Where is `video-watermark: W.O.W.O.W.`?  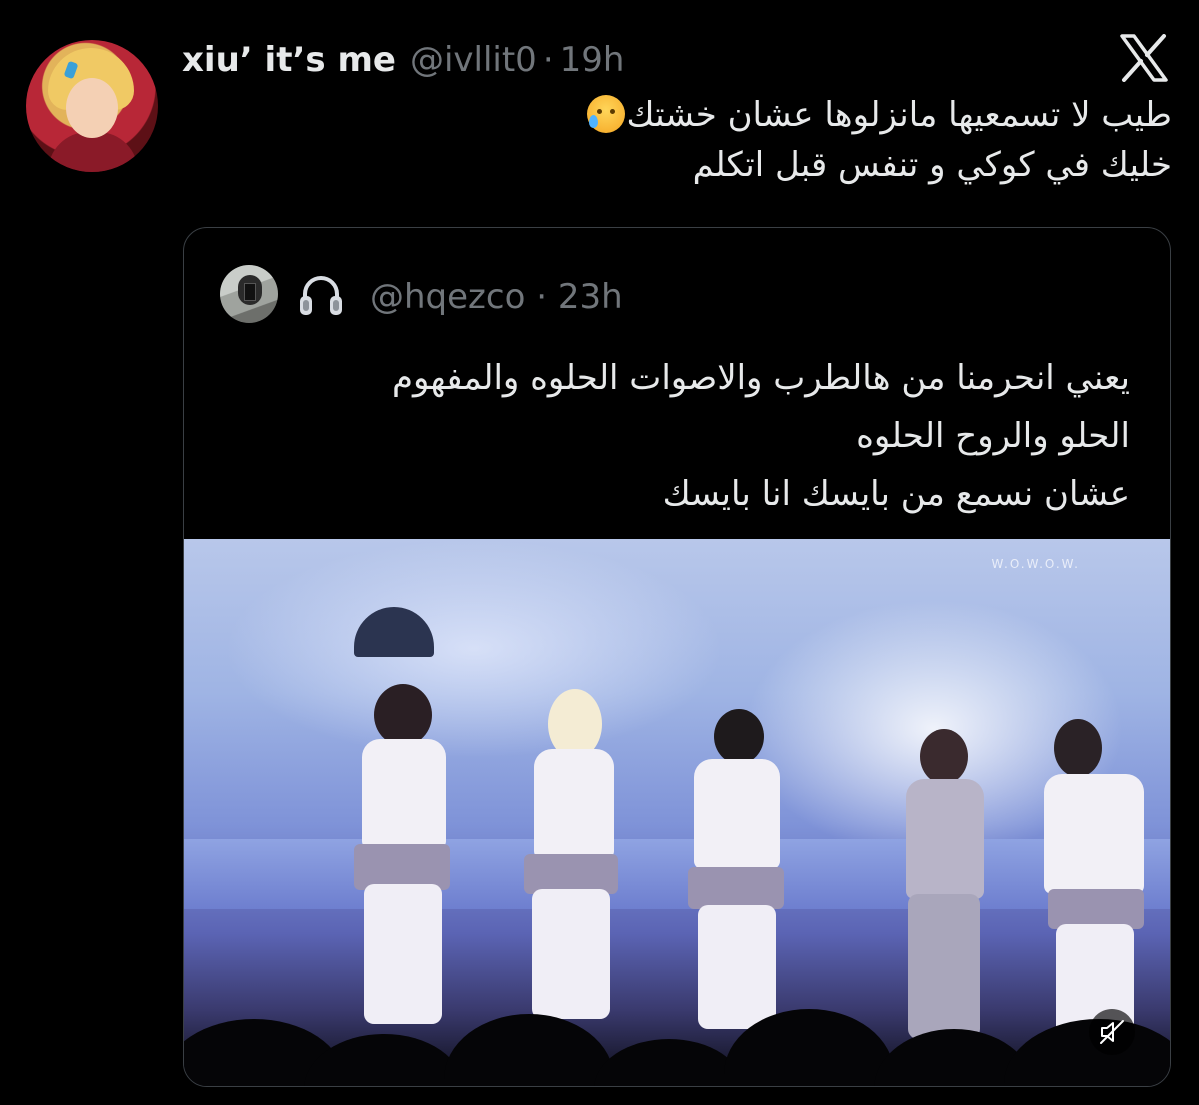 video-watermark: W.O.W.O.W. is located at coordinates (1035, 564).